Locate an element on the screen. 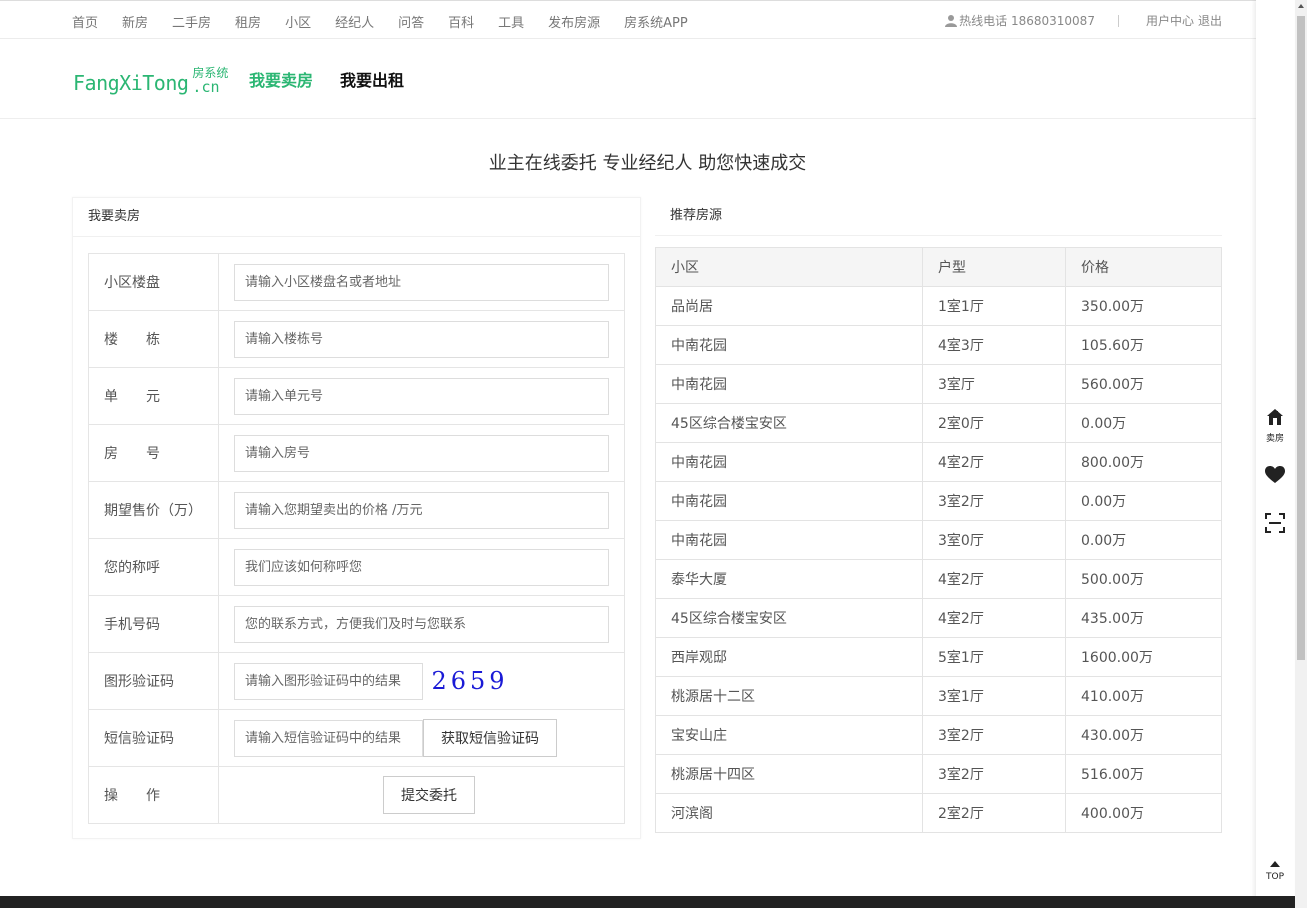 The height and width of the screenshot is (908, 1307). nav-agent: 经纪人 is located at coordinates (354, 21).